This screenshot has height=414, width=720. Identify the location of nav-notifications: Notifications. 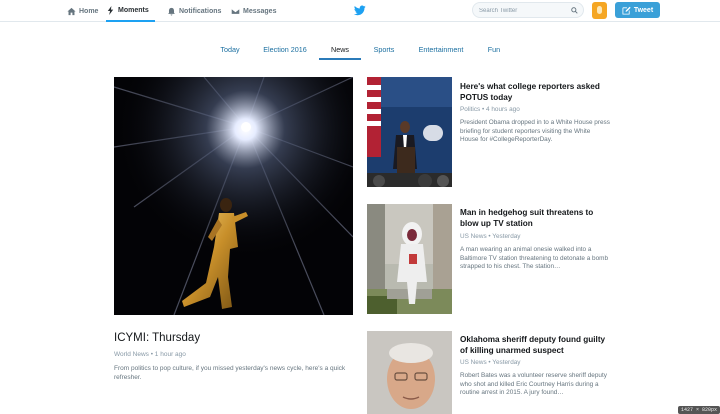
(194, 11).